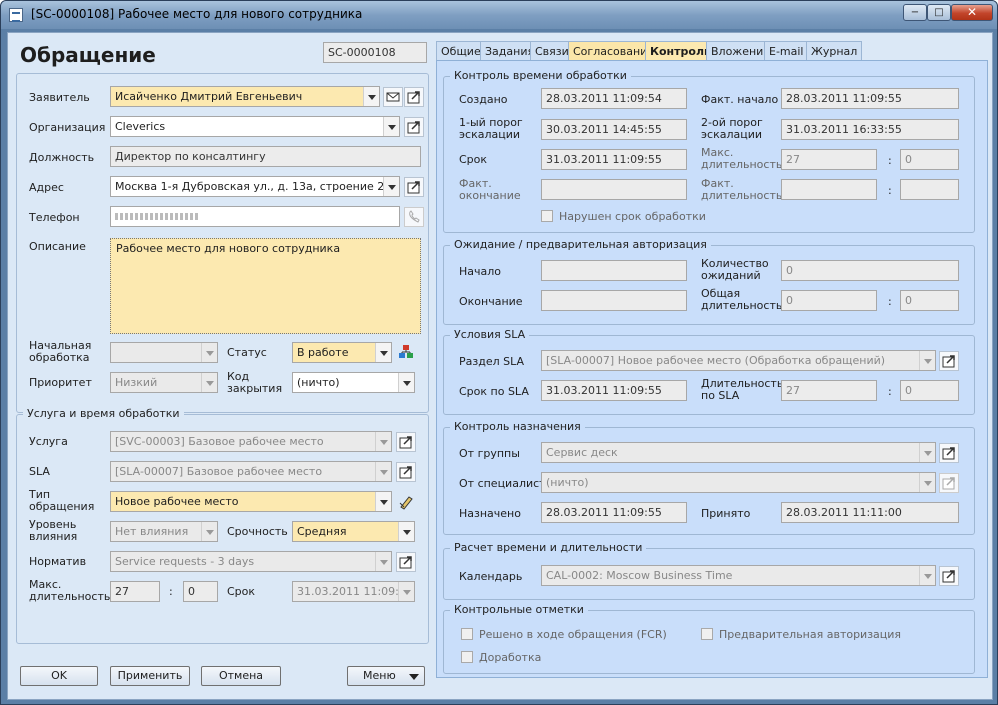 The height and width of the screenshot is (705, 998). I want to click on workflow-icon, so click(406, 351).